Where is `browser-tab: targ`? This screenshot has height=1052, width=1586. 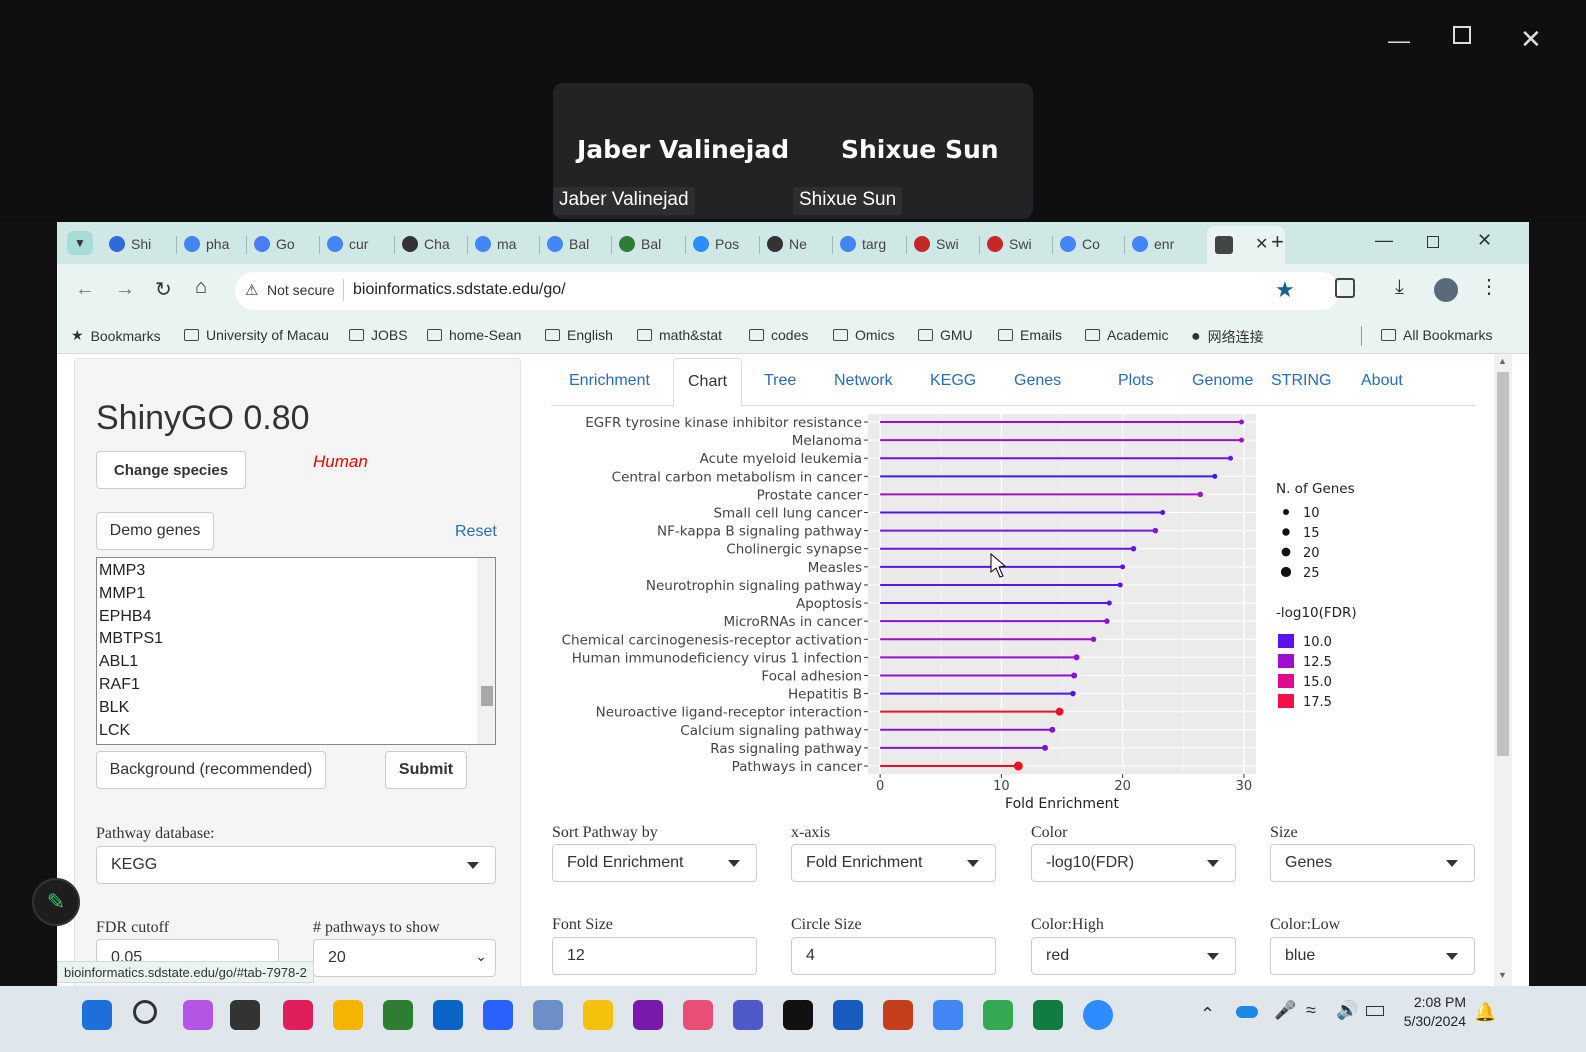 browser-tab: targ is located at coordinates (863, 244).